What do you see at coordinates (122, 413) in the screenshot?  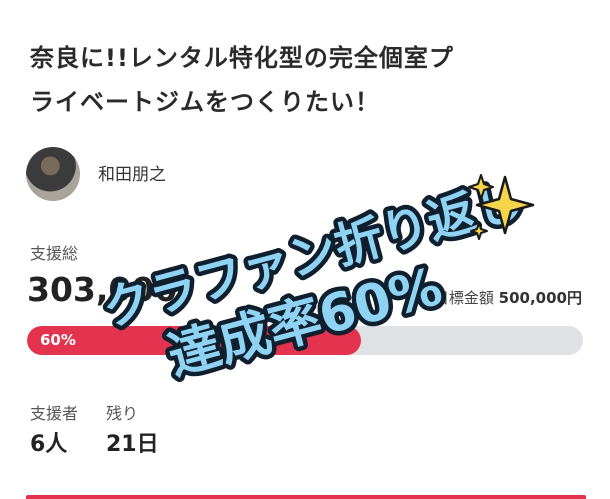 I see `remaining-label: 残り` at bounding box center [122, 413].